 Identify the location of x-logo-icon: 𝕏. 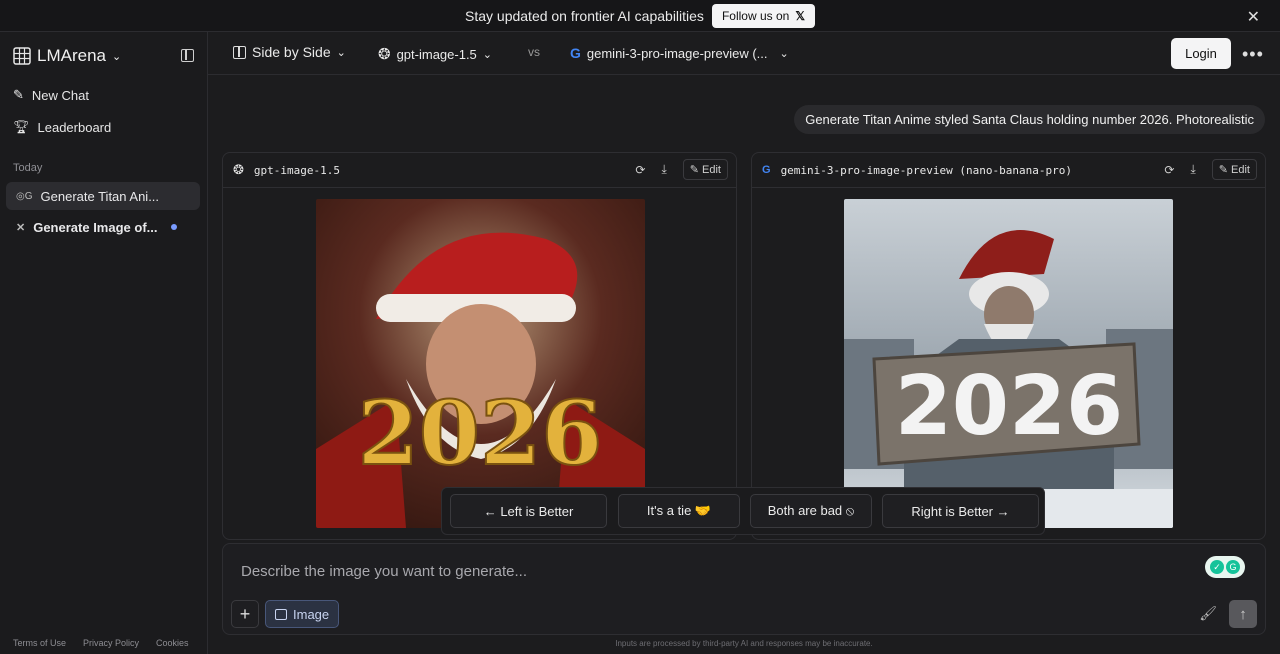
(800, 15).